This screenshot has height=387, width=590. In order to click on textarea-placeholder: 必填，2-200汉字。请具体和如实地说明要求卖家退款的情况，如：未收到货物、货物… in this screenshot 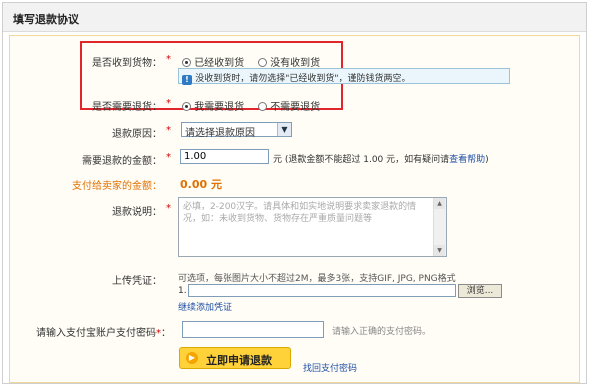, I will do `click(300, 213)`.